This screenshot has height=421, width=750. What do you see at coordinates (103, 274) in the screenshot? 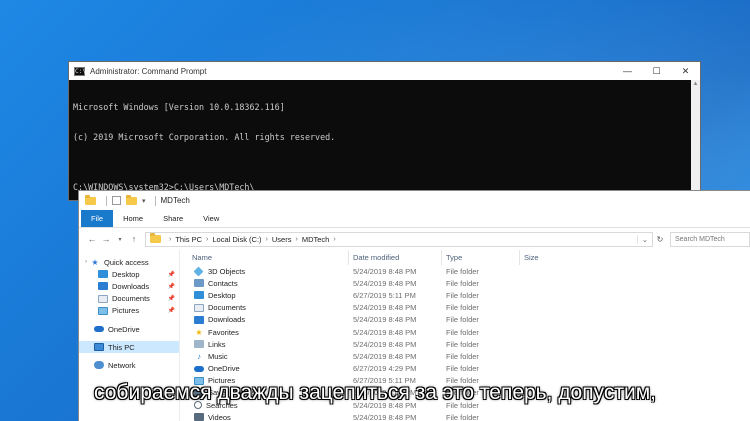
I see `desktop-icon` at bounding box center [103, 274].